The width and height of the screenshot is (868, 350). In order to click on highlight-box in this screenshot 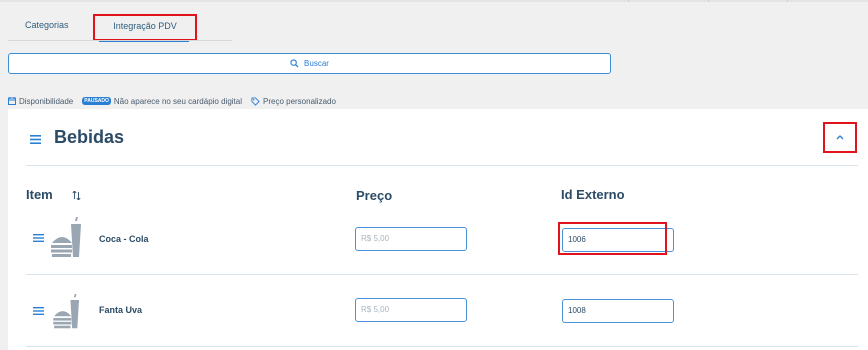, I will do `click(612, 238)`.